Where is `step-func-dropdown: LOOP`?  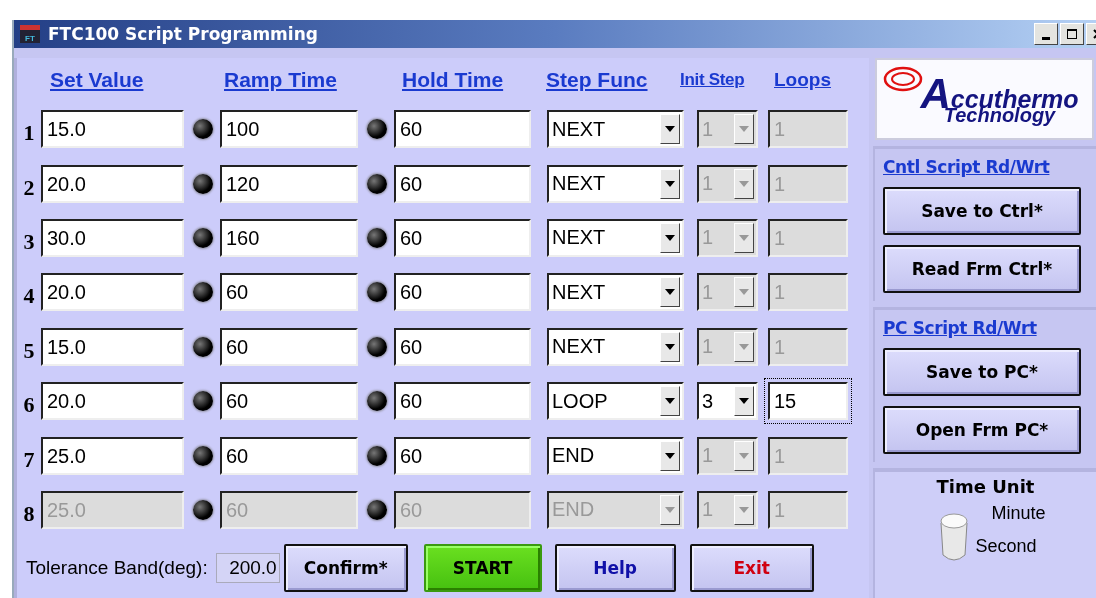 step-func-dropdown: LOOP is located at coordinates (615, 401).